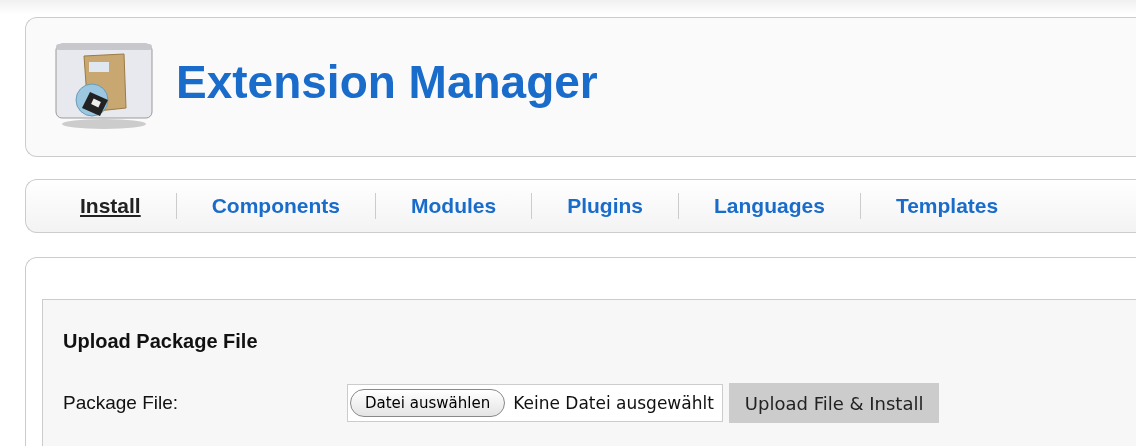 The height and width of the screenshot is (446, 1136). Describe the element at coordinates (834, 403) in the screenshot. I see `upload-install-button: Upload File & Install` at that location.